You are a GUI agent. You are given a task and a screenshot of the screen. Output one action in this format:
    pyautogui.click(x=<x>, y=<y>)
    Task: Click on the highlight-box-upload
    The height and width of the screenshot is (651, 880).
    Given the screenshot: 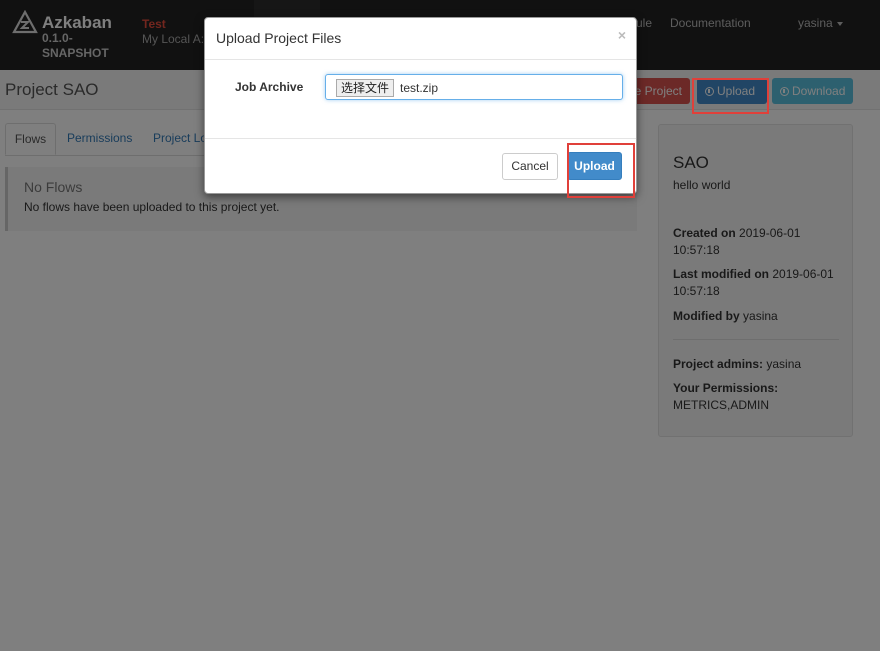 What is the action you would take?
    pyautogui.click(x=730, y=96)
    